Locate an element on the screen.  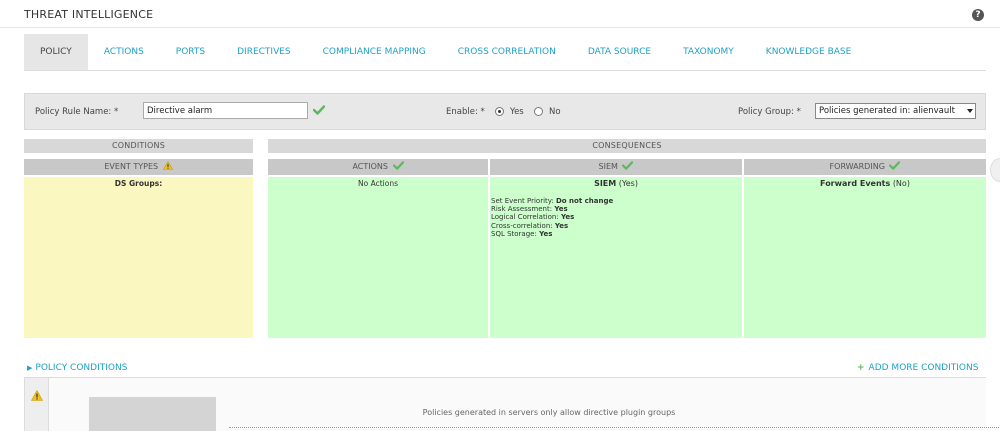
tab-directives: DIRECTIVES is located at coordinates (264, 52).